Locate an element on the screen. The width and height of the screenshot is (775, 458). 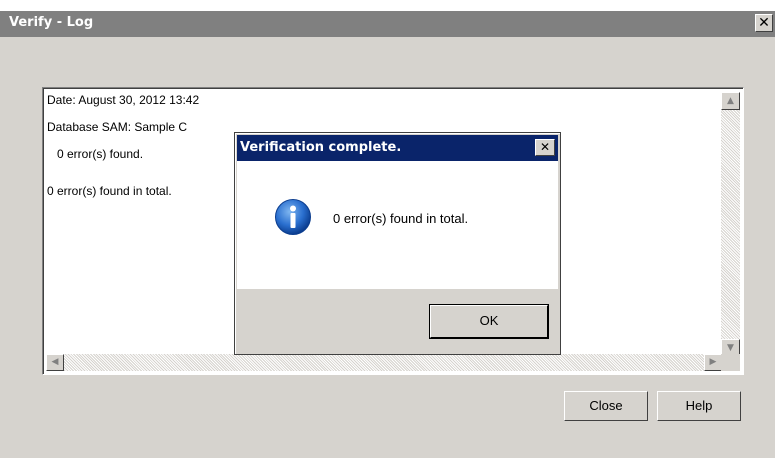
window-close-button: ✕ is located at coordinates (764, 23).